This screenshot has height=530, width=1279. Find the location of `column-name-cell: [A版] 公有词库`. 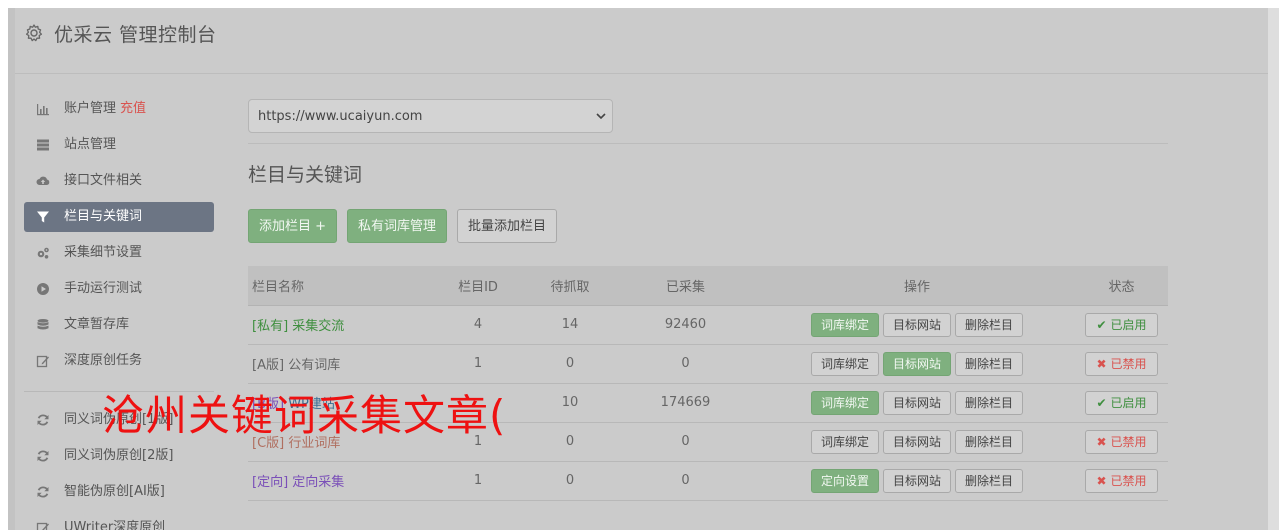

column-name-cell: [A版] 公有词库 is located at coordinates (338, 364).